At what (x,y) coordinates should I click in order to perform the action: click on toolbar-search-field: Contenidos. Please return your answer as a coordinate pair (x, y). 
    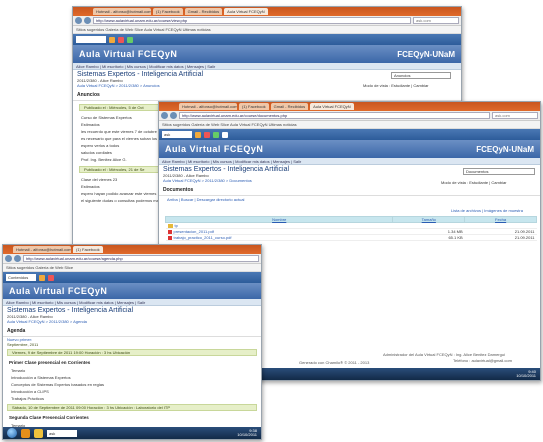
    Looking at the image, I should click on (21, 277).